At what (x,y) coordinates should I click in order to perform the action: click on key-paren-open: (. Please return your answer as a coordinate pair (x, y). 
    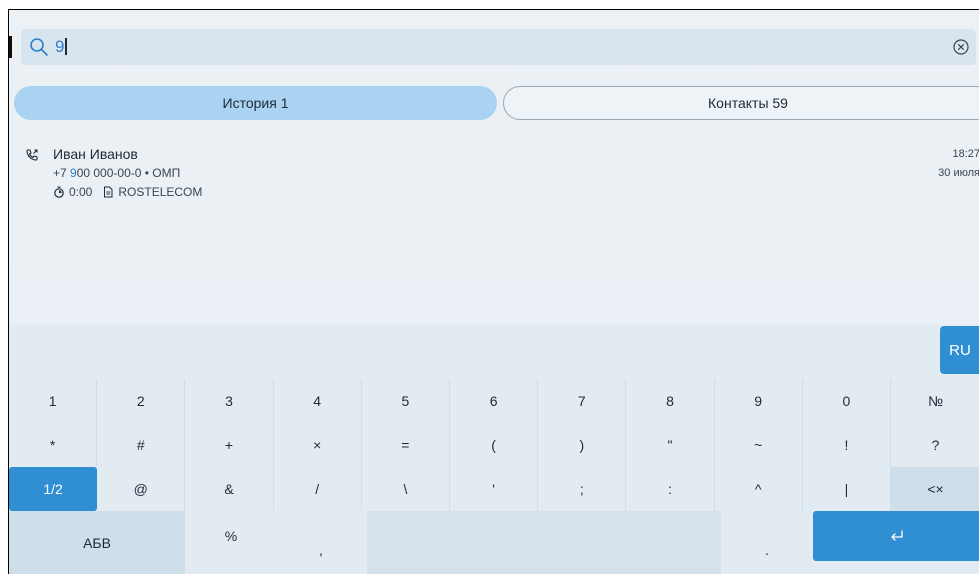
    Looking at the image, I should click on (494, 445).